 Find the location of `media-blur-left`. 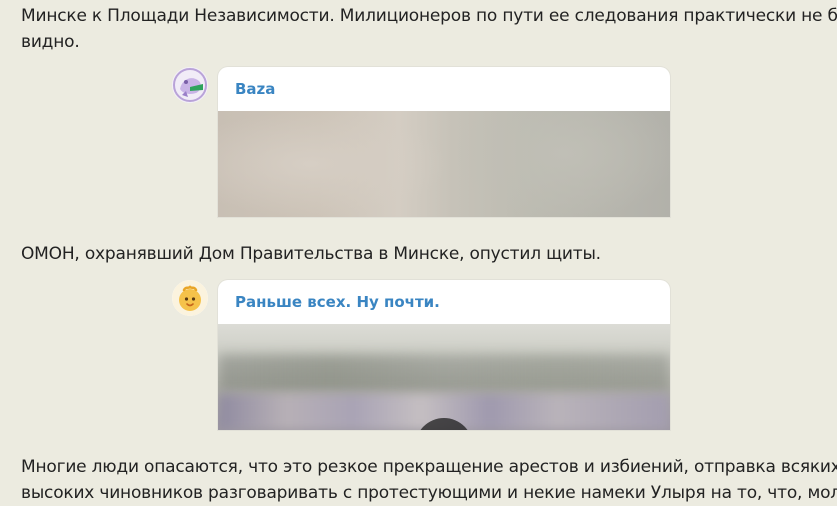

media-blur-left is located at coordinates (333, 164).